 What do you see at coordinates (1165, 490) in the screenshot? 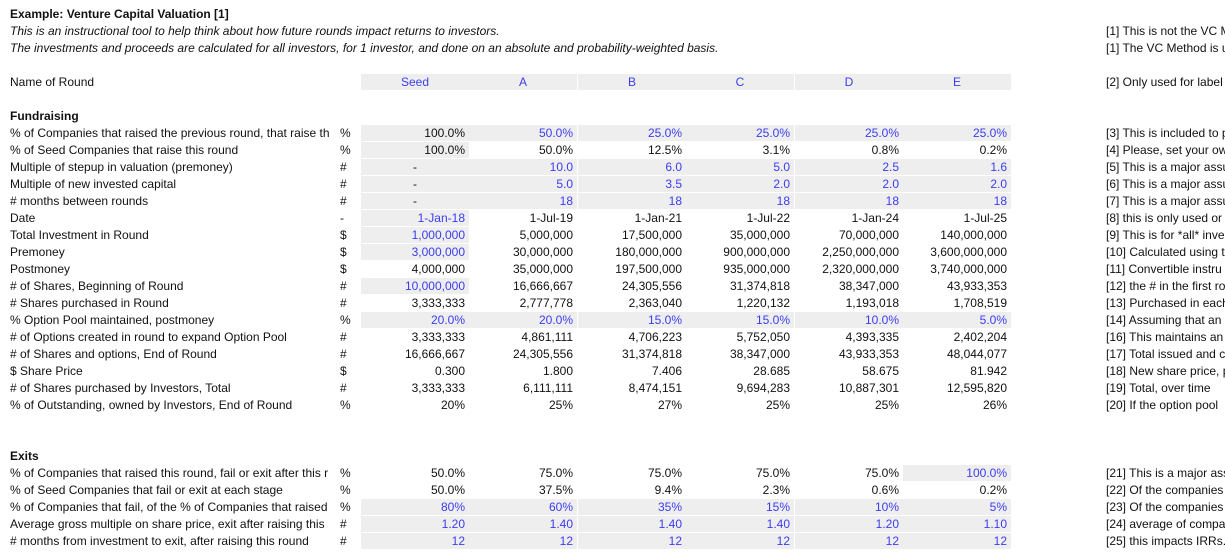
I see `row-note: [22] Of the companies` at bounding box center [1165, 490].